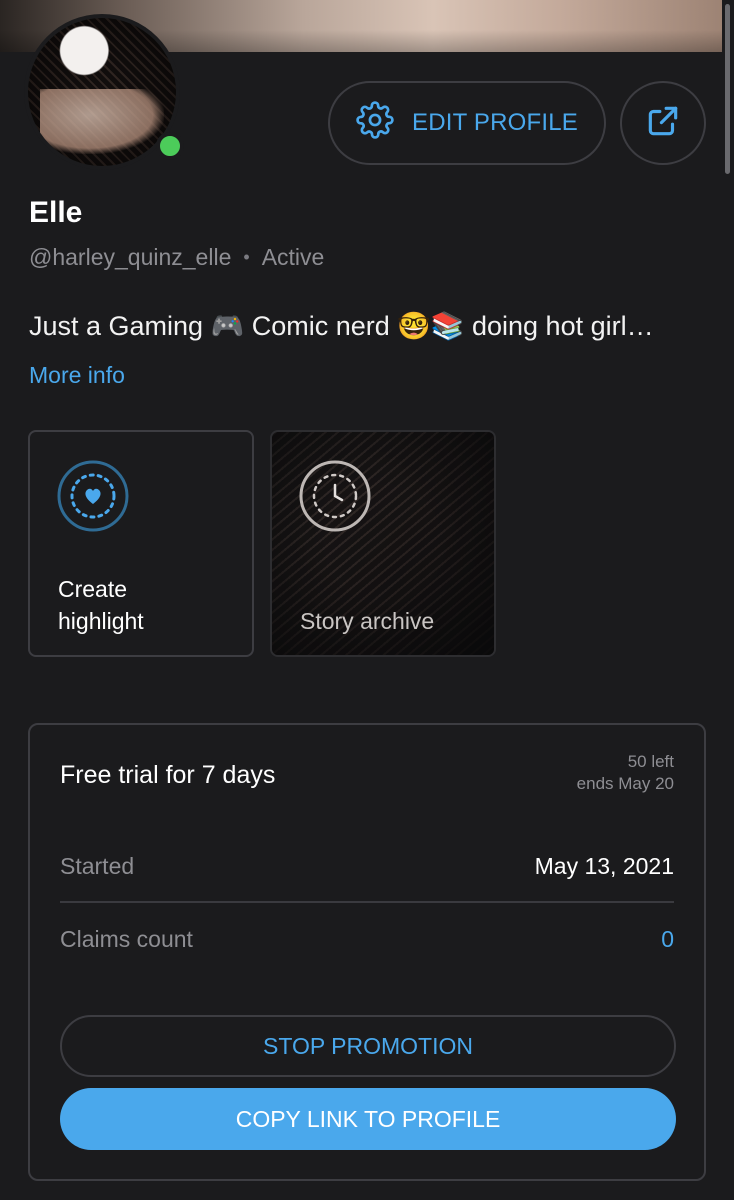  What do you see at coordinates (56, 212) in the screenshot?
I see `profile-name: Elle` at bounding box center [56, 212].